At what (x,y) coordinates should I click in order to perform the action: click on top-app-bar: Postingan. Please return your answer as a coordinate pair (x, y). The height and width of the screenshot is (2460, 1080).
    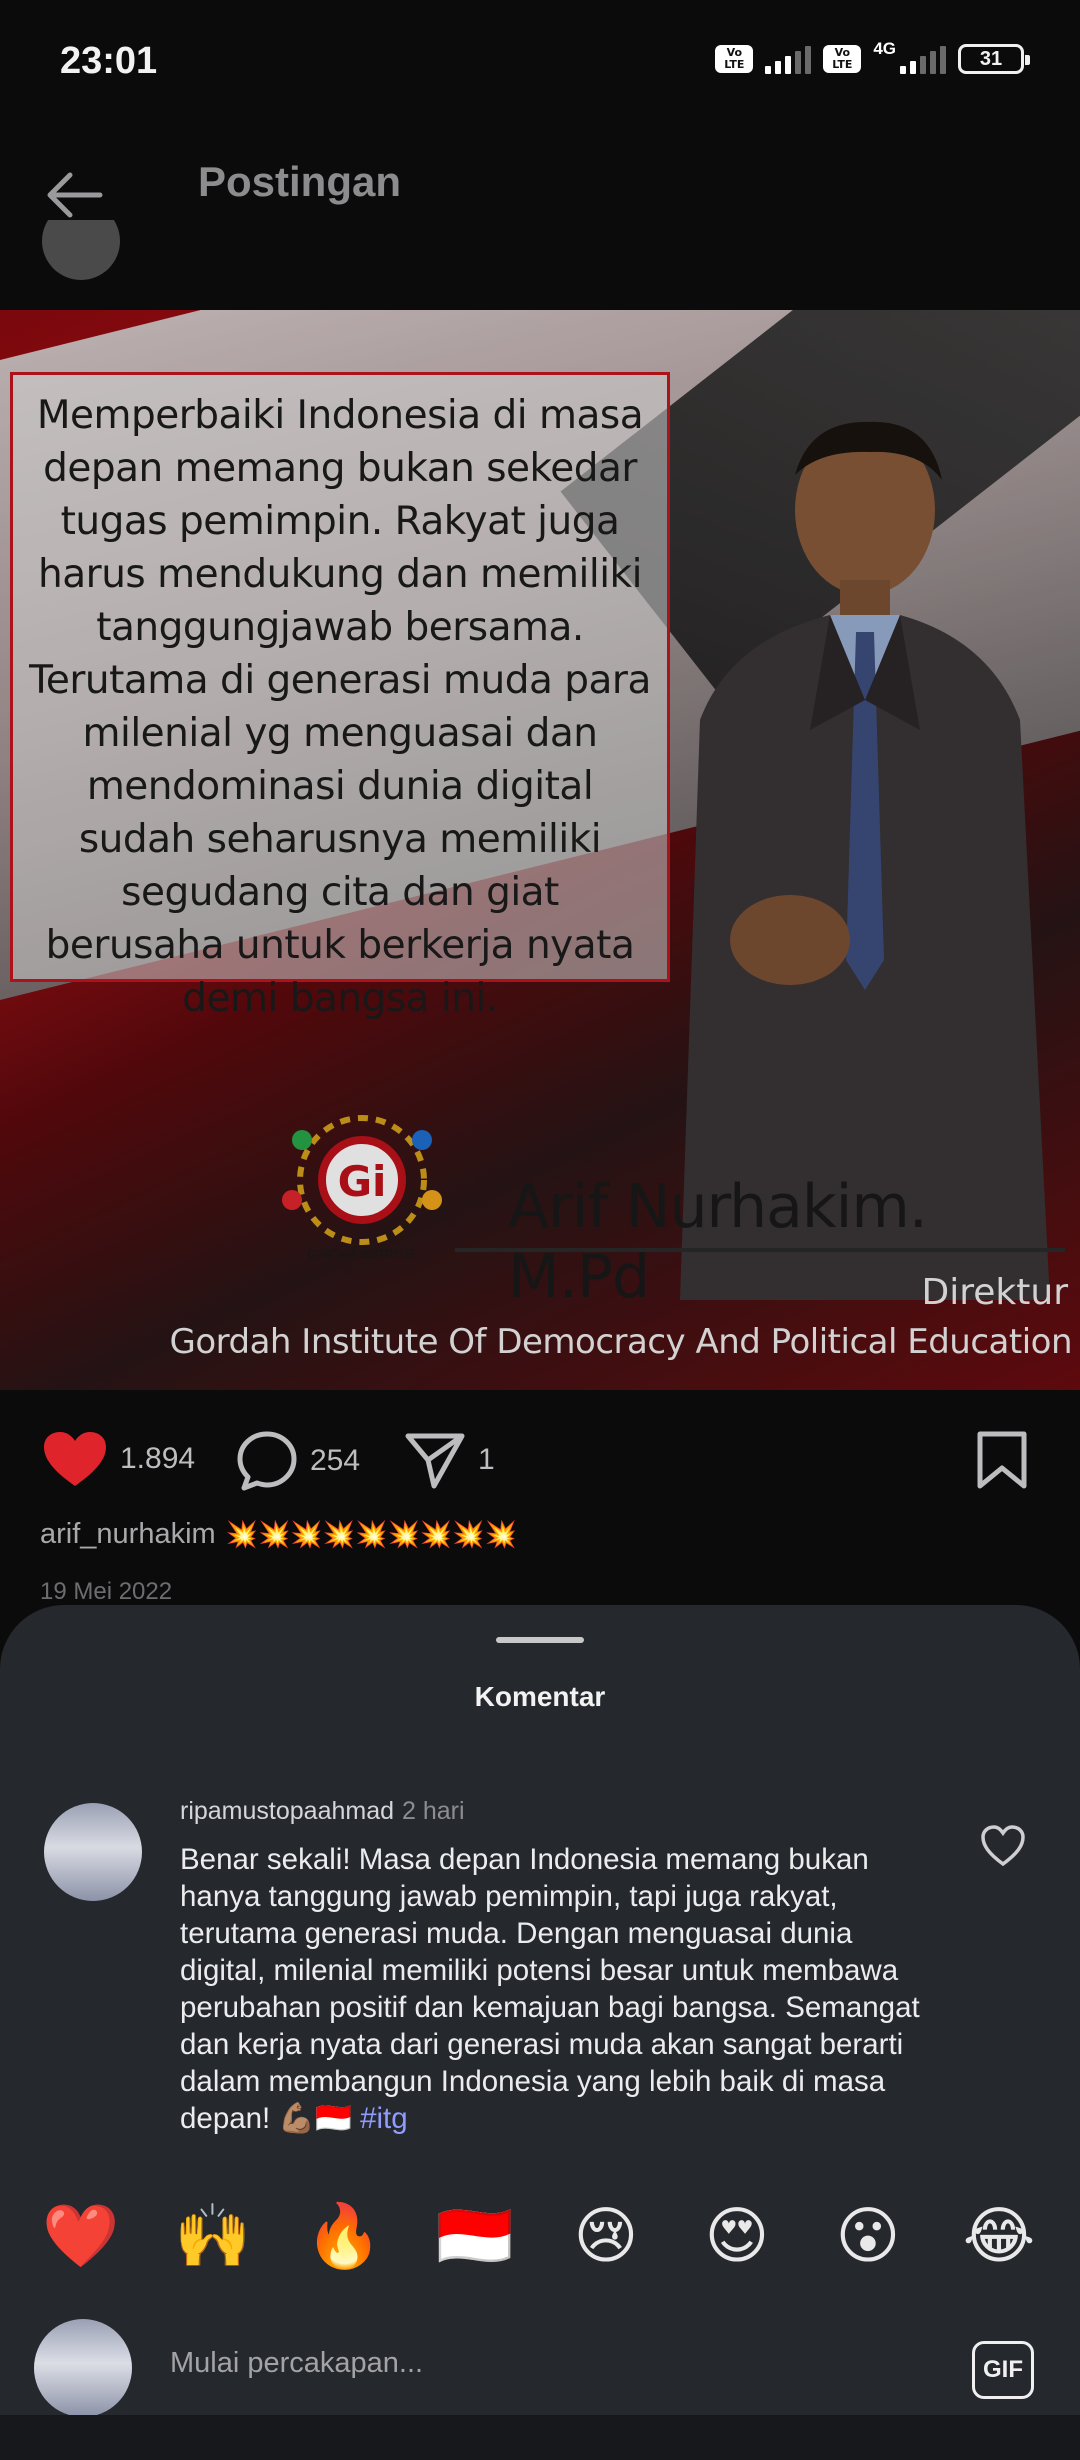
    Looking at the image, I should click on (540, 195).